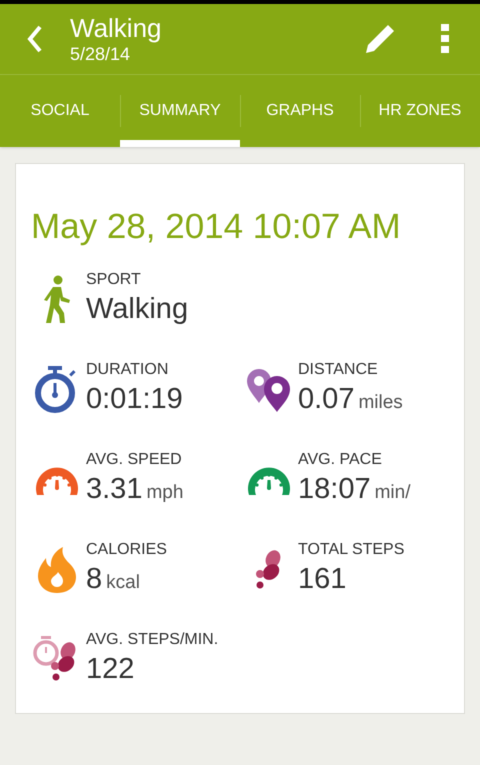 The image size is (480, 765). Describe the element at coordinates (101, 54) in the screenshot. I see `activity-date: 5/28/14` at that location.